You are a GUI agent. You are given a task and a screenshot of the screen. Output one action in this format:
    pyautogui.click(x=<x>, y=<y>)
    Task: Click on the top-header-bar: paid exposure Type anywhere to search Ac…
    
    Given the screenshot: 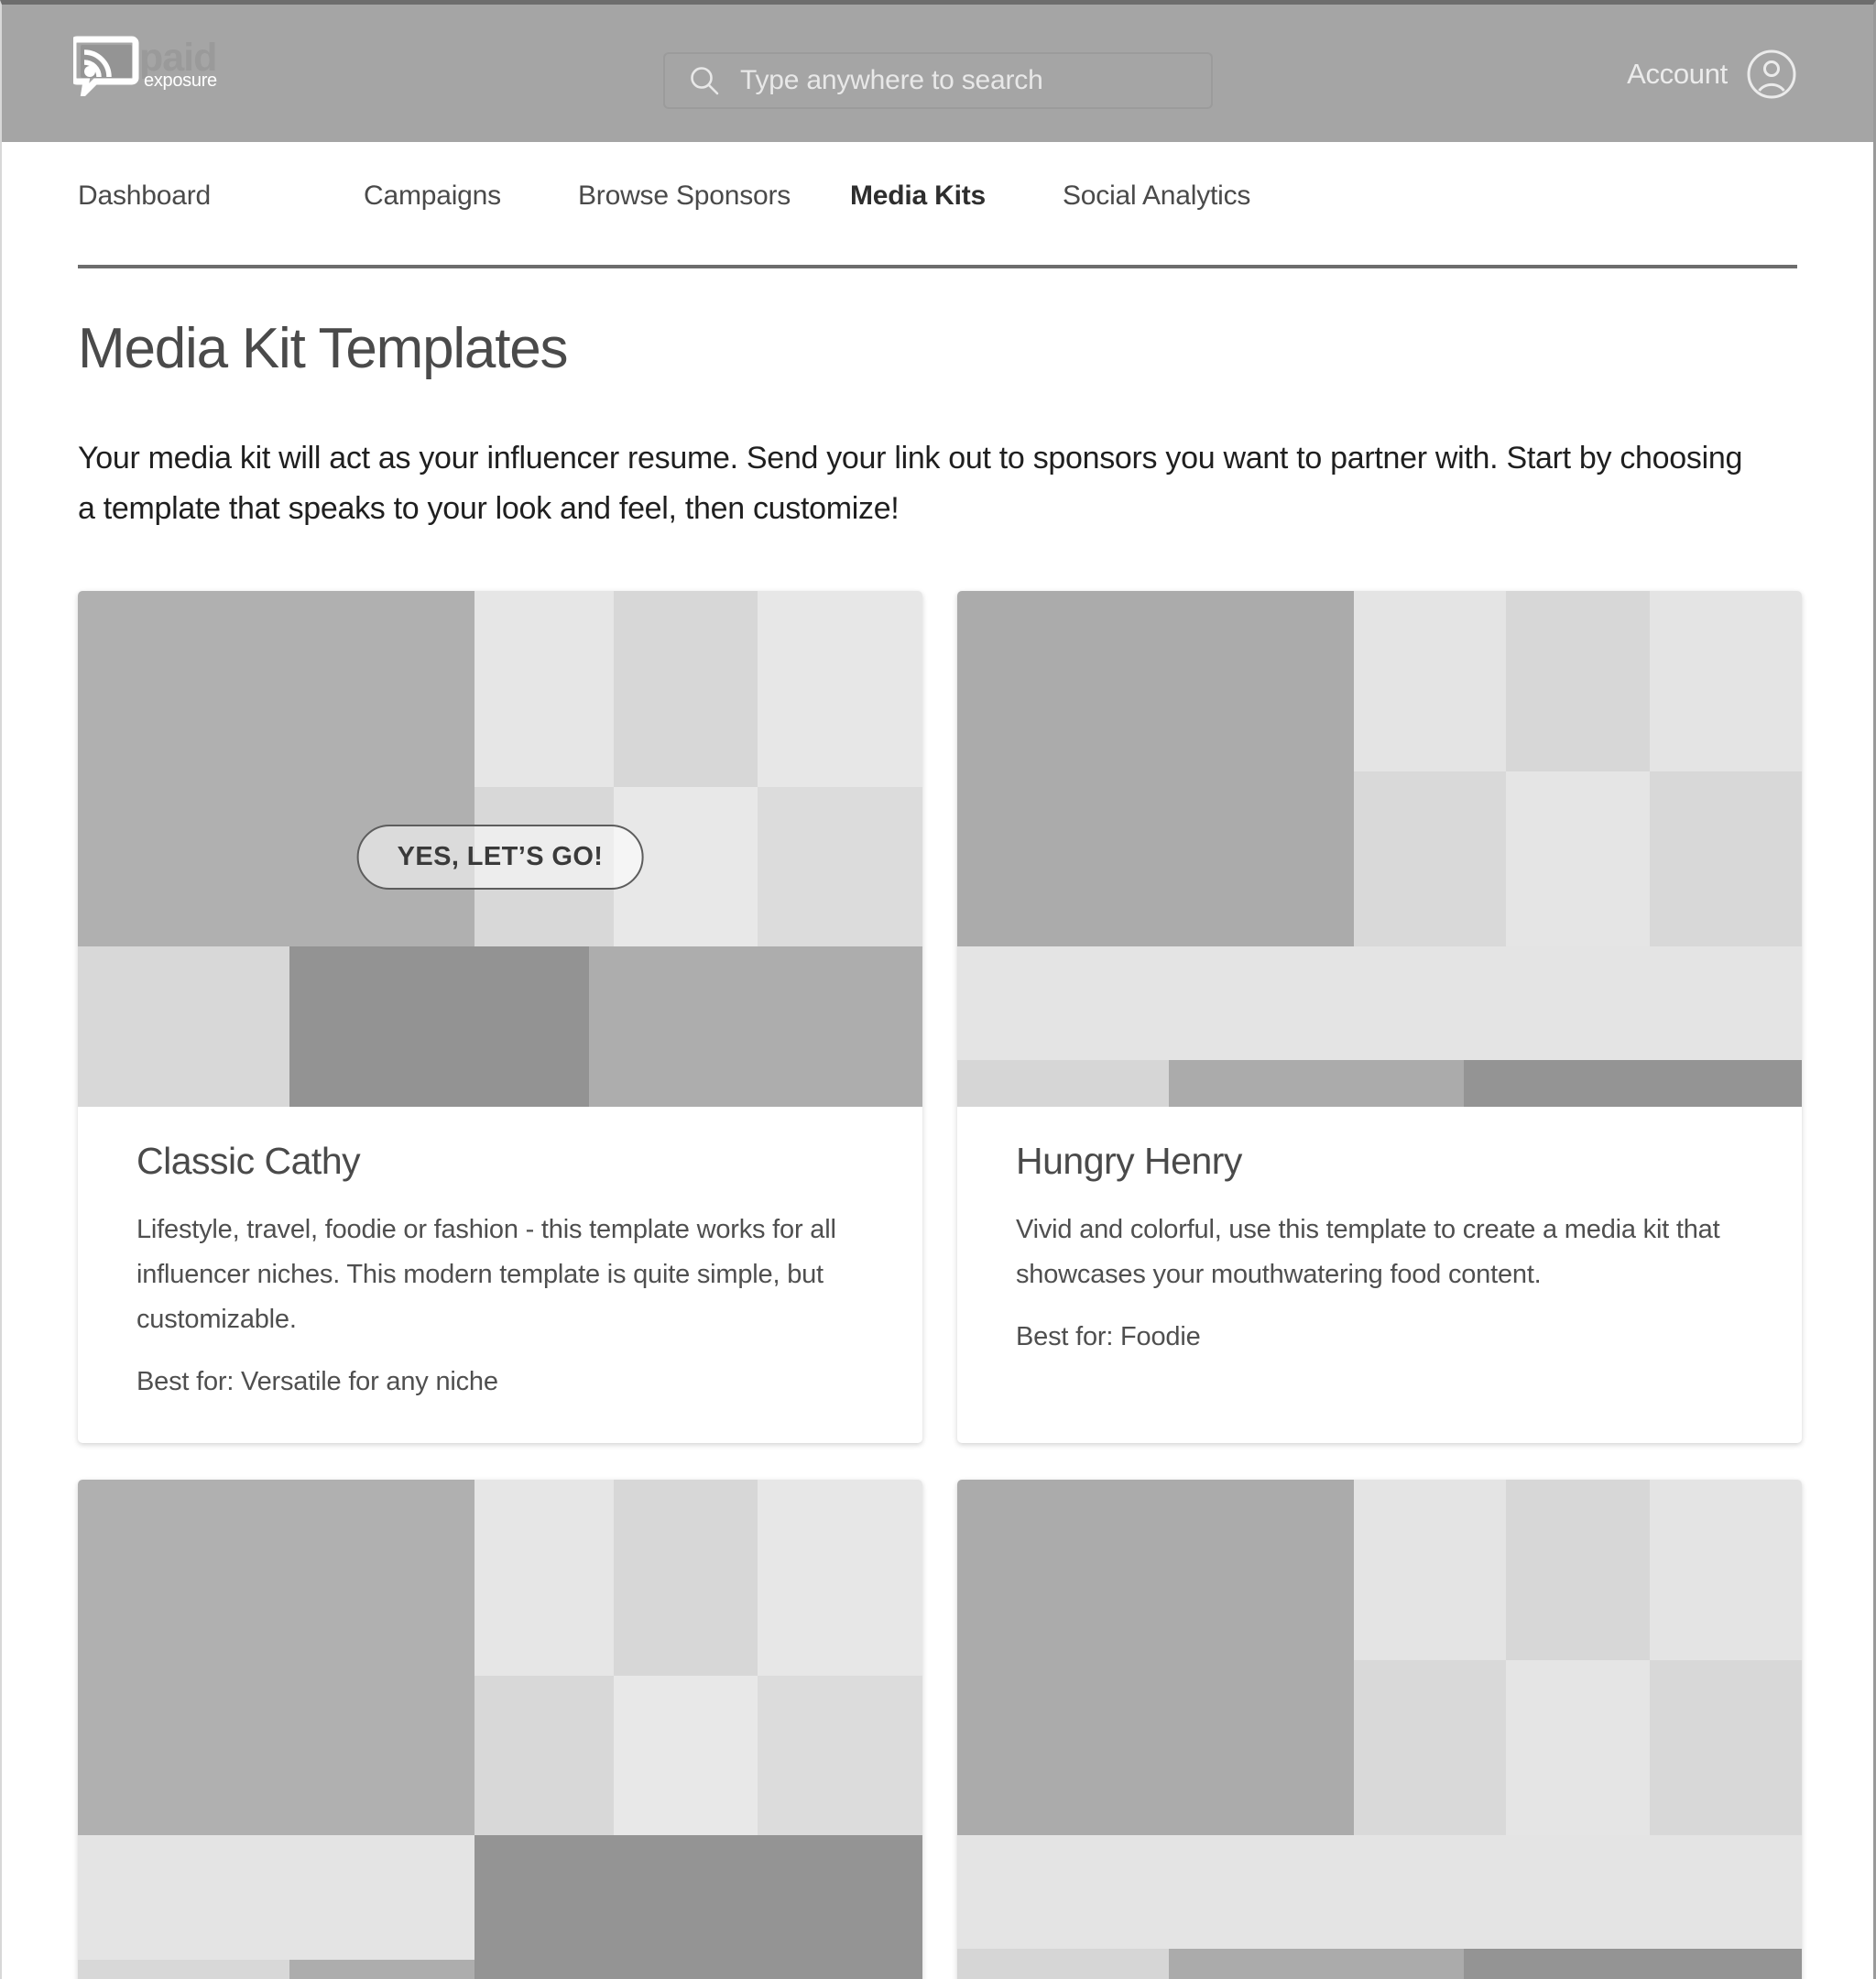 What is the action you would take?
    pyautogui.click(x=937, y=73)
    